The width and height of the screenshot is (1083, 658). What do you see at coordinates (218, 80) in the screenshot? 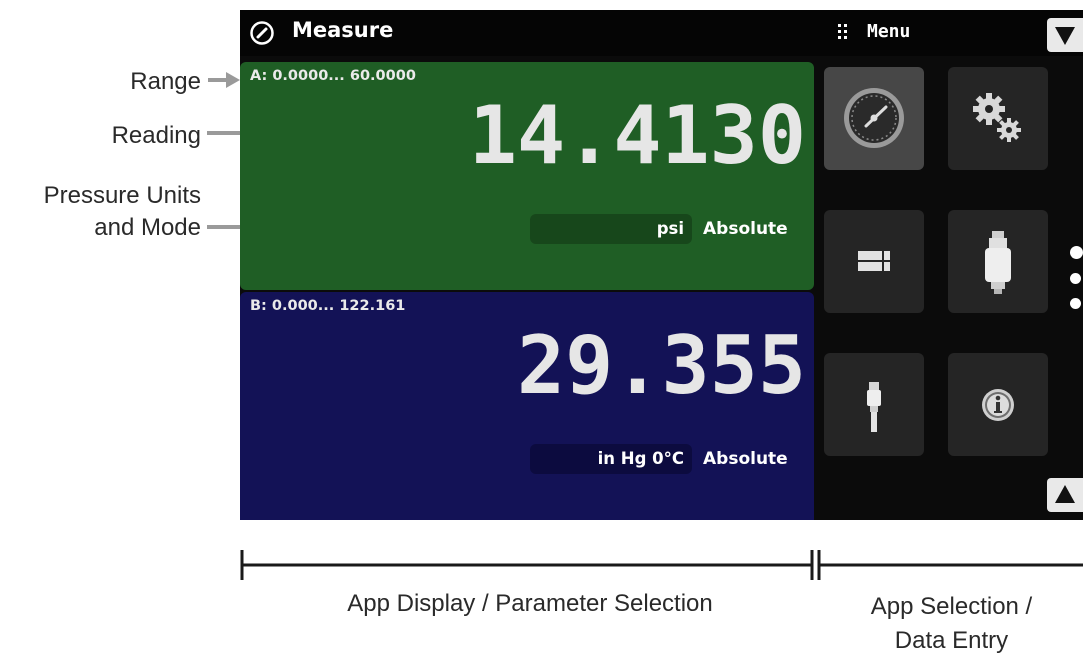
I see `range-arrow-shaft` at bounding box center [218, 80].